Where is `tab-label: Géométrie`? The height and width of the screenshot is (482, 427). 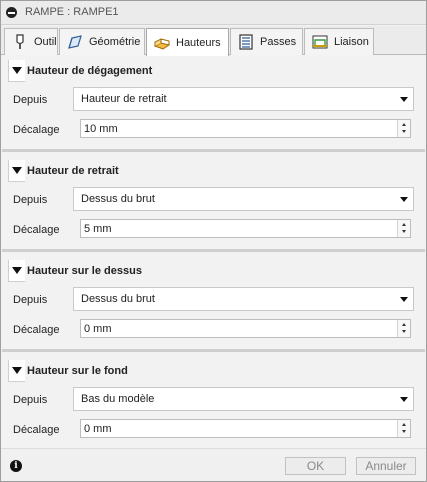
tab-label: Géométrie is located at coordinates (115, 42).